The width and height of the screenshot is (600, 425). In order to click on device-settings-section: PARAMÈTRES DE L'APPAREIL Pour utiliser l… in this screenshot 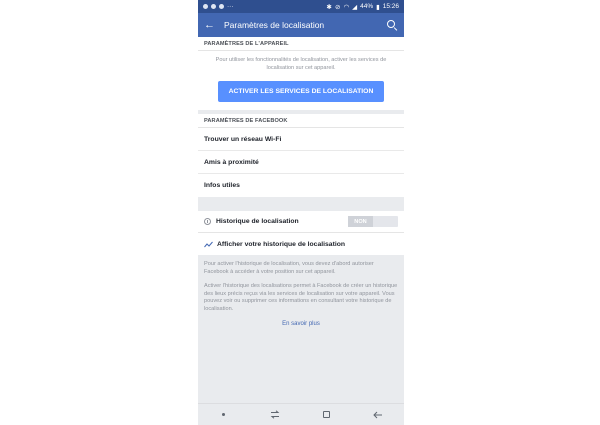, I will do `click(301, 73)`.